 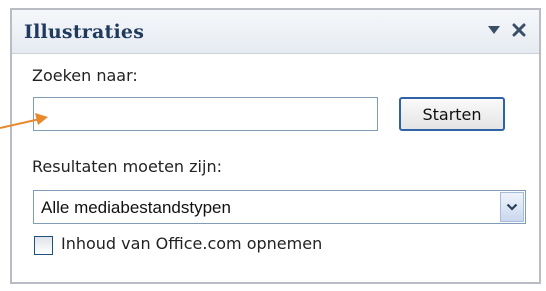 What do you see at coordinates (494, 30) in the screenshot?
I see `triangle-down-icon` at bounding box center [494, 30].